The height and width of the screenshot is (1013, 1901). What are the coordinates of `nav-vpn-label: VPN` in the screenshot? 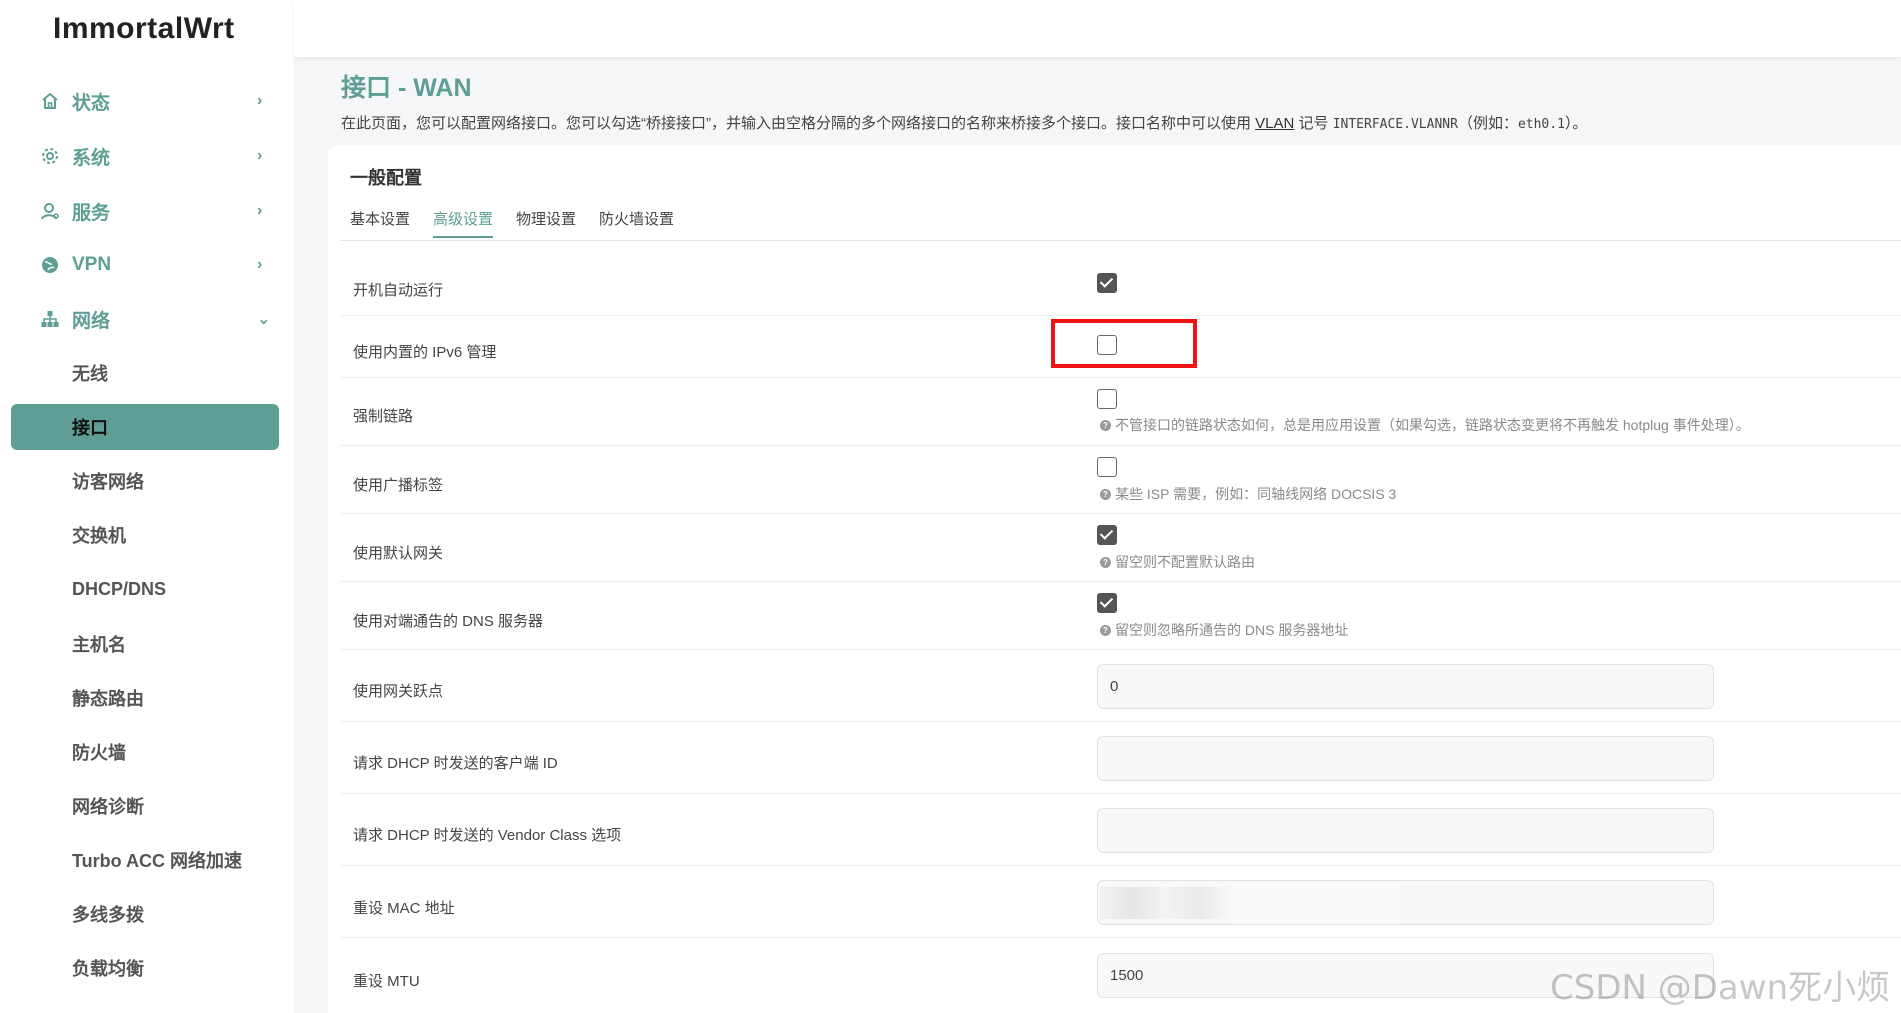 It's located at (92, 264).